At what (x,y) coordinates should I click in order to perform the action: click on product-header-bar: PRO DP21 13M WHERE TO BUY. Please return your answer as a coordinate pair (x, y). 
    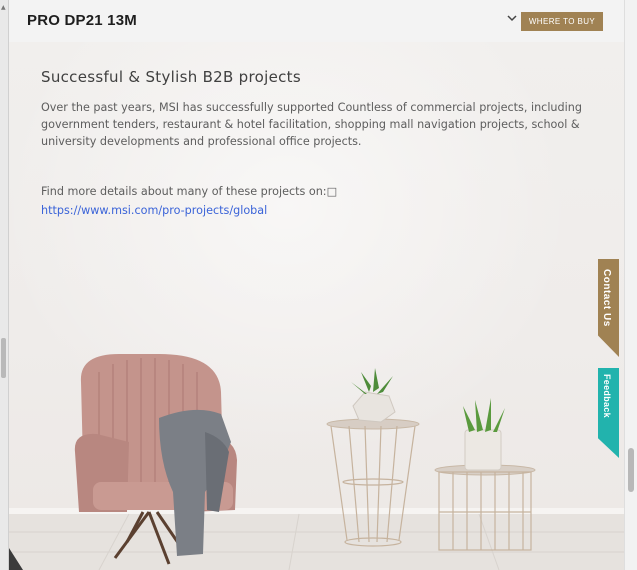
    Looking at the image, I should click on (317, 21).